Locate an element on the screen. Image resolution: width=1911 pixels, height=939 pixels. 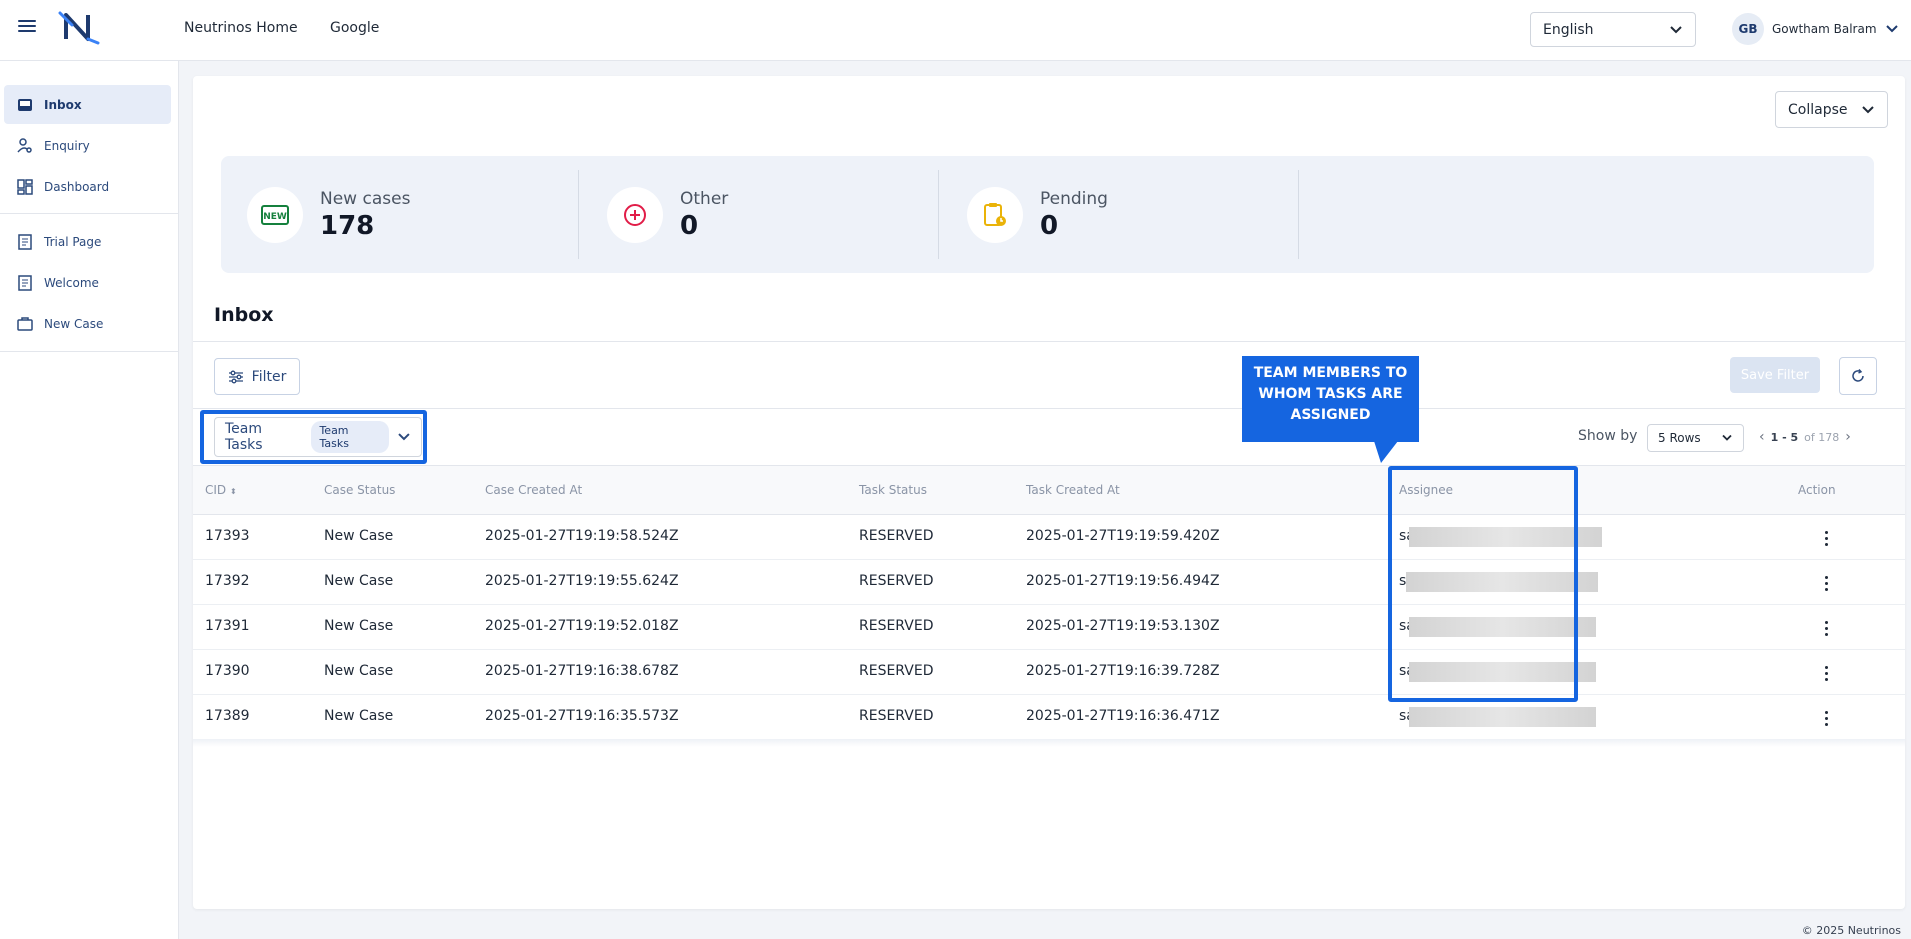
save-filter-button: Save Filter is located at coordinates (1775, 375).